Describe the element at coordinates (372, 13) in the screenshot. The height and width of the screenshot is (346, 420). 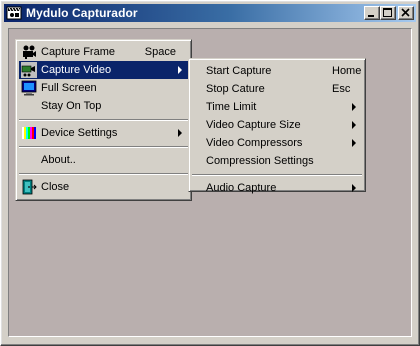
I see `minimize-button` at that location.